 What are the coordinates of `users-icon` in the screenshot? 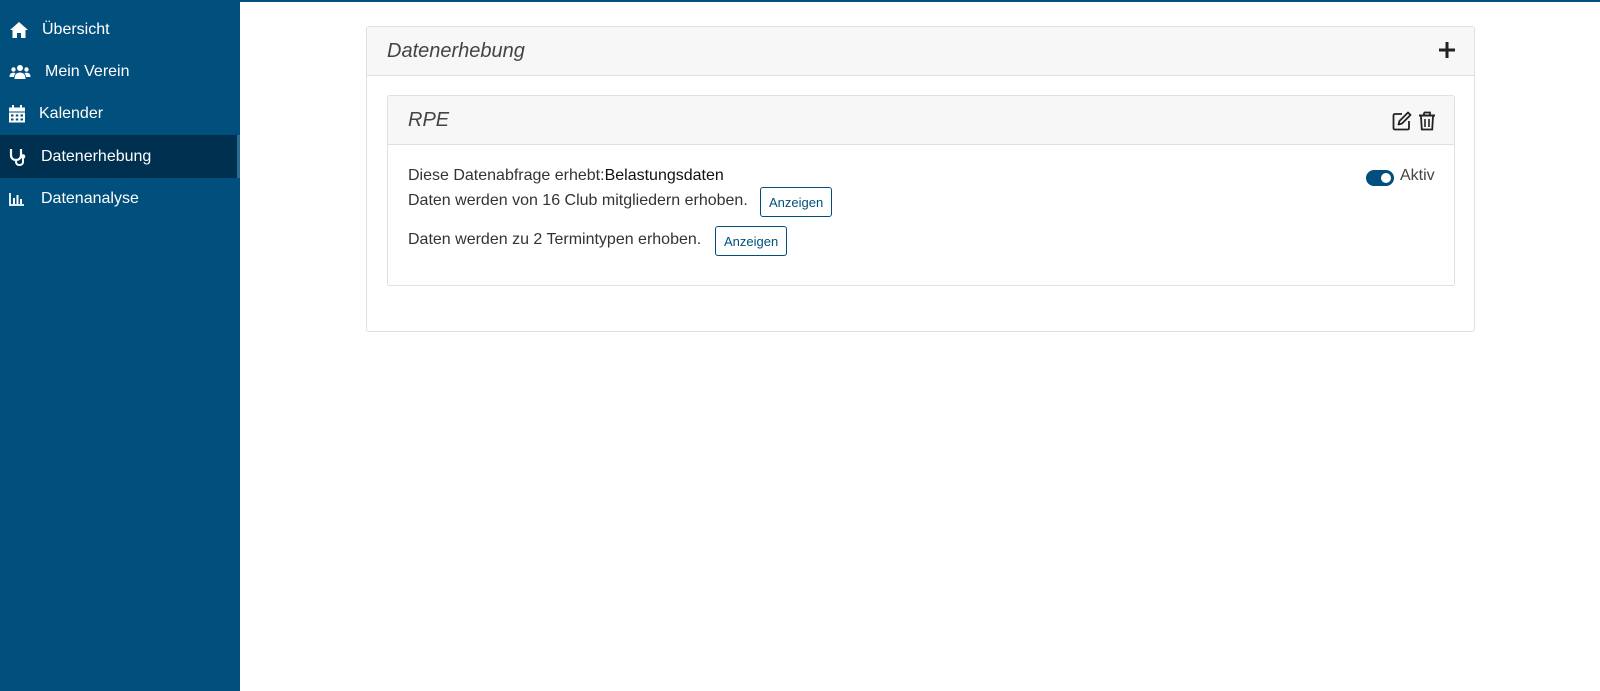 It's located at (20, 72).